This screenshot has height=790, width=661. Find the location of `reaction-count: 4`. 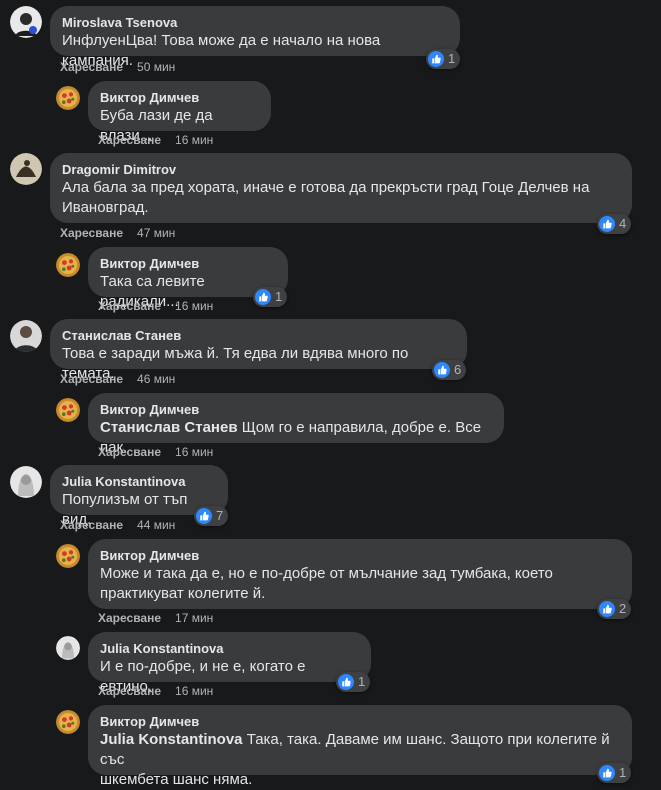

reaction-count: 4 is located at coordinates (614, 224).